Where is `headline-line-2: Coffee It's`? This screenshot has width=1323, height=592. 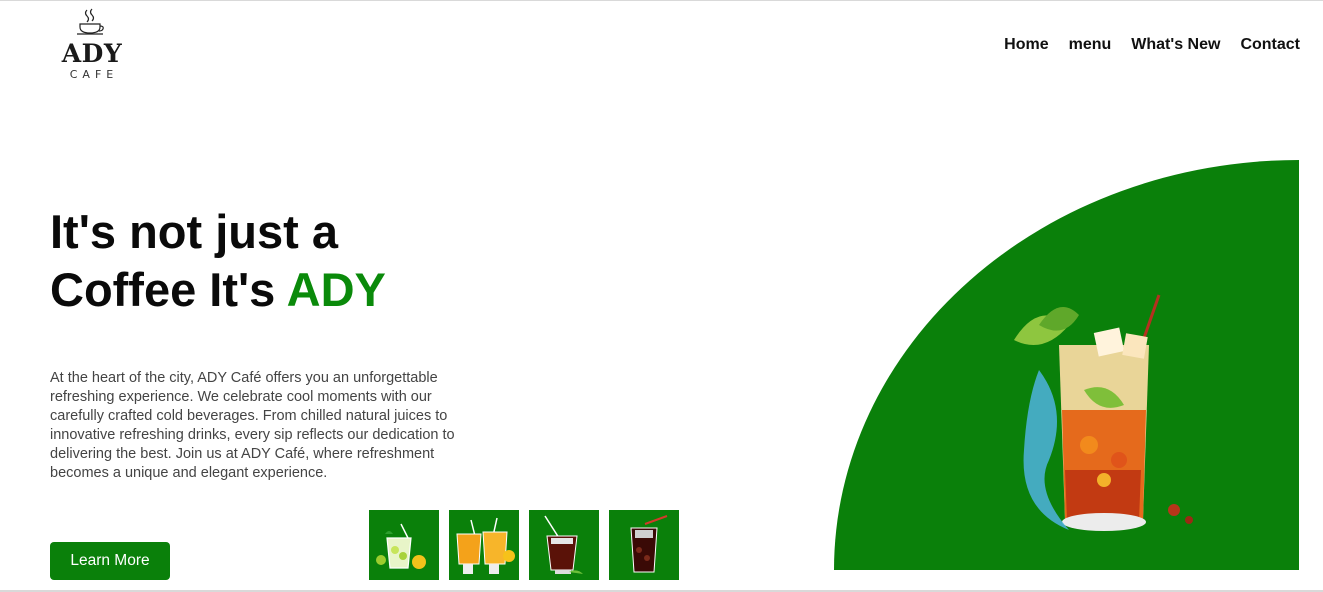 headline-line-2: Coffee It's is located at coordinates (163, 289).